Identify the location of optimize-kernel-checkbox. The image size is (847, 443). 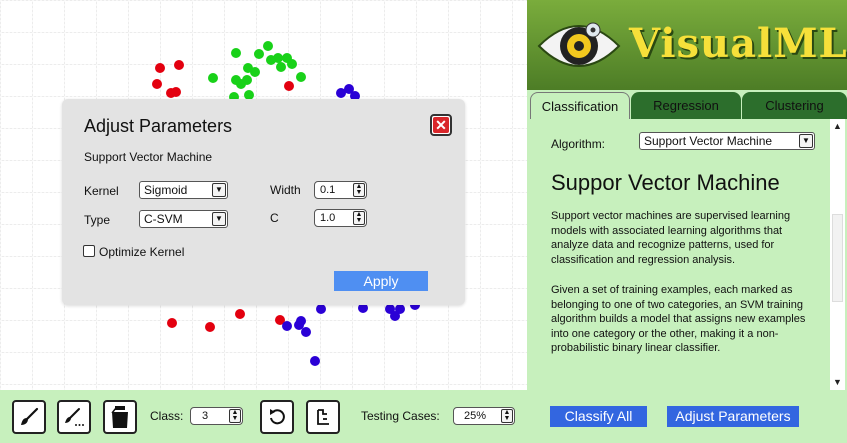
(89, 251).